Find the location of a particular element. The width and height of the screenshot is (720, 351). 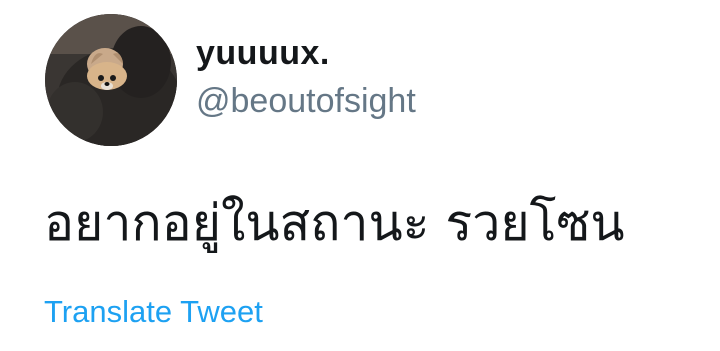

translate-tweet-link: Translate Tweet is located at coordinates (153, 311).